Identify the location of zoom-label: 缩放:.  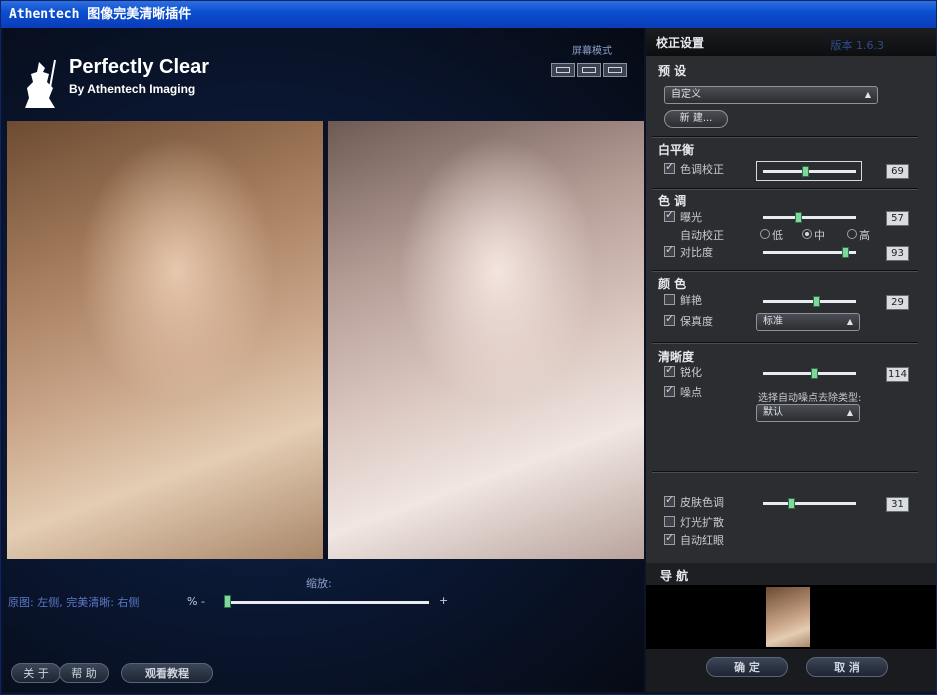
(319, 583).